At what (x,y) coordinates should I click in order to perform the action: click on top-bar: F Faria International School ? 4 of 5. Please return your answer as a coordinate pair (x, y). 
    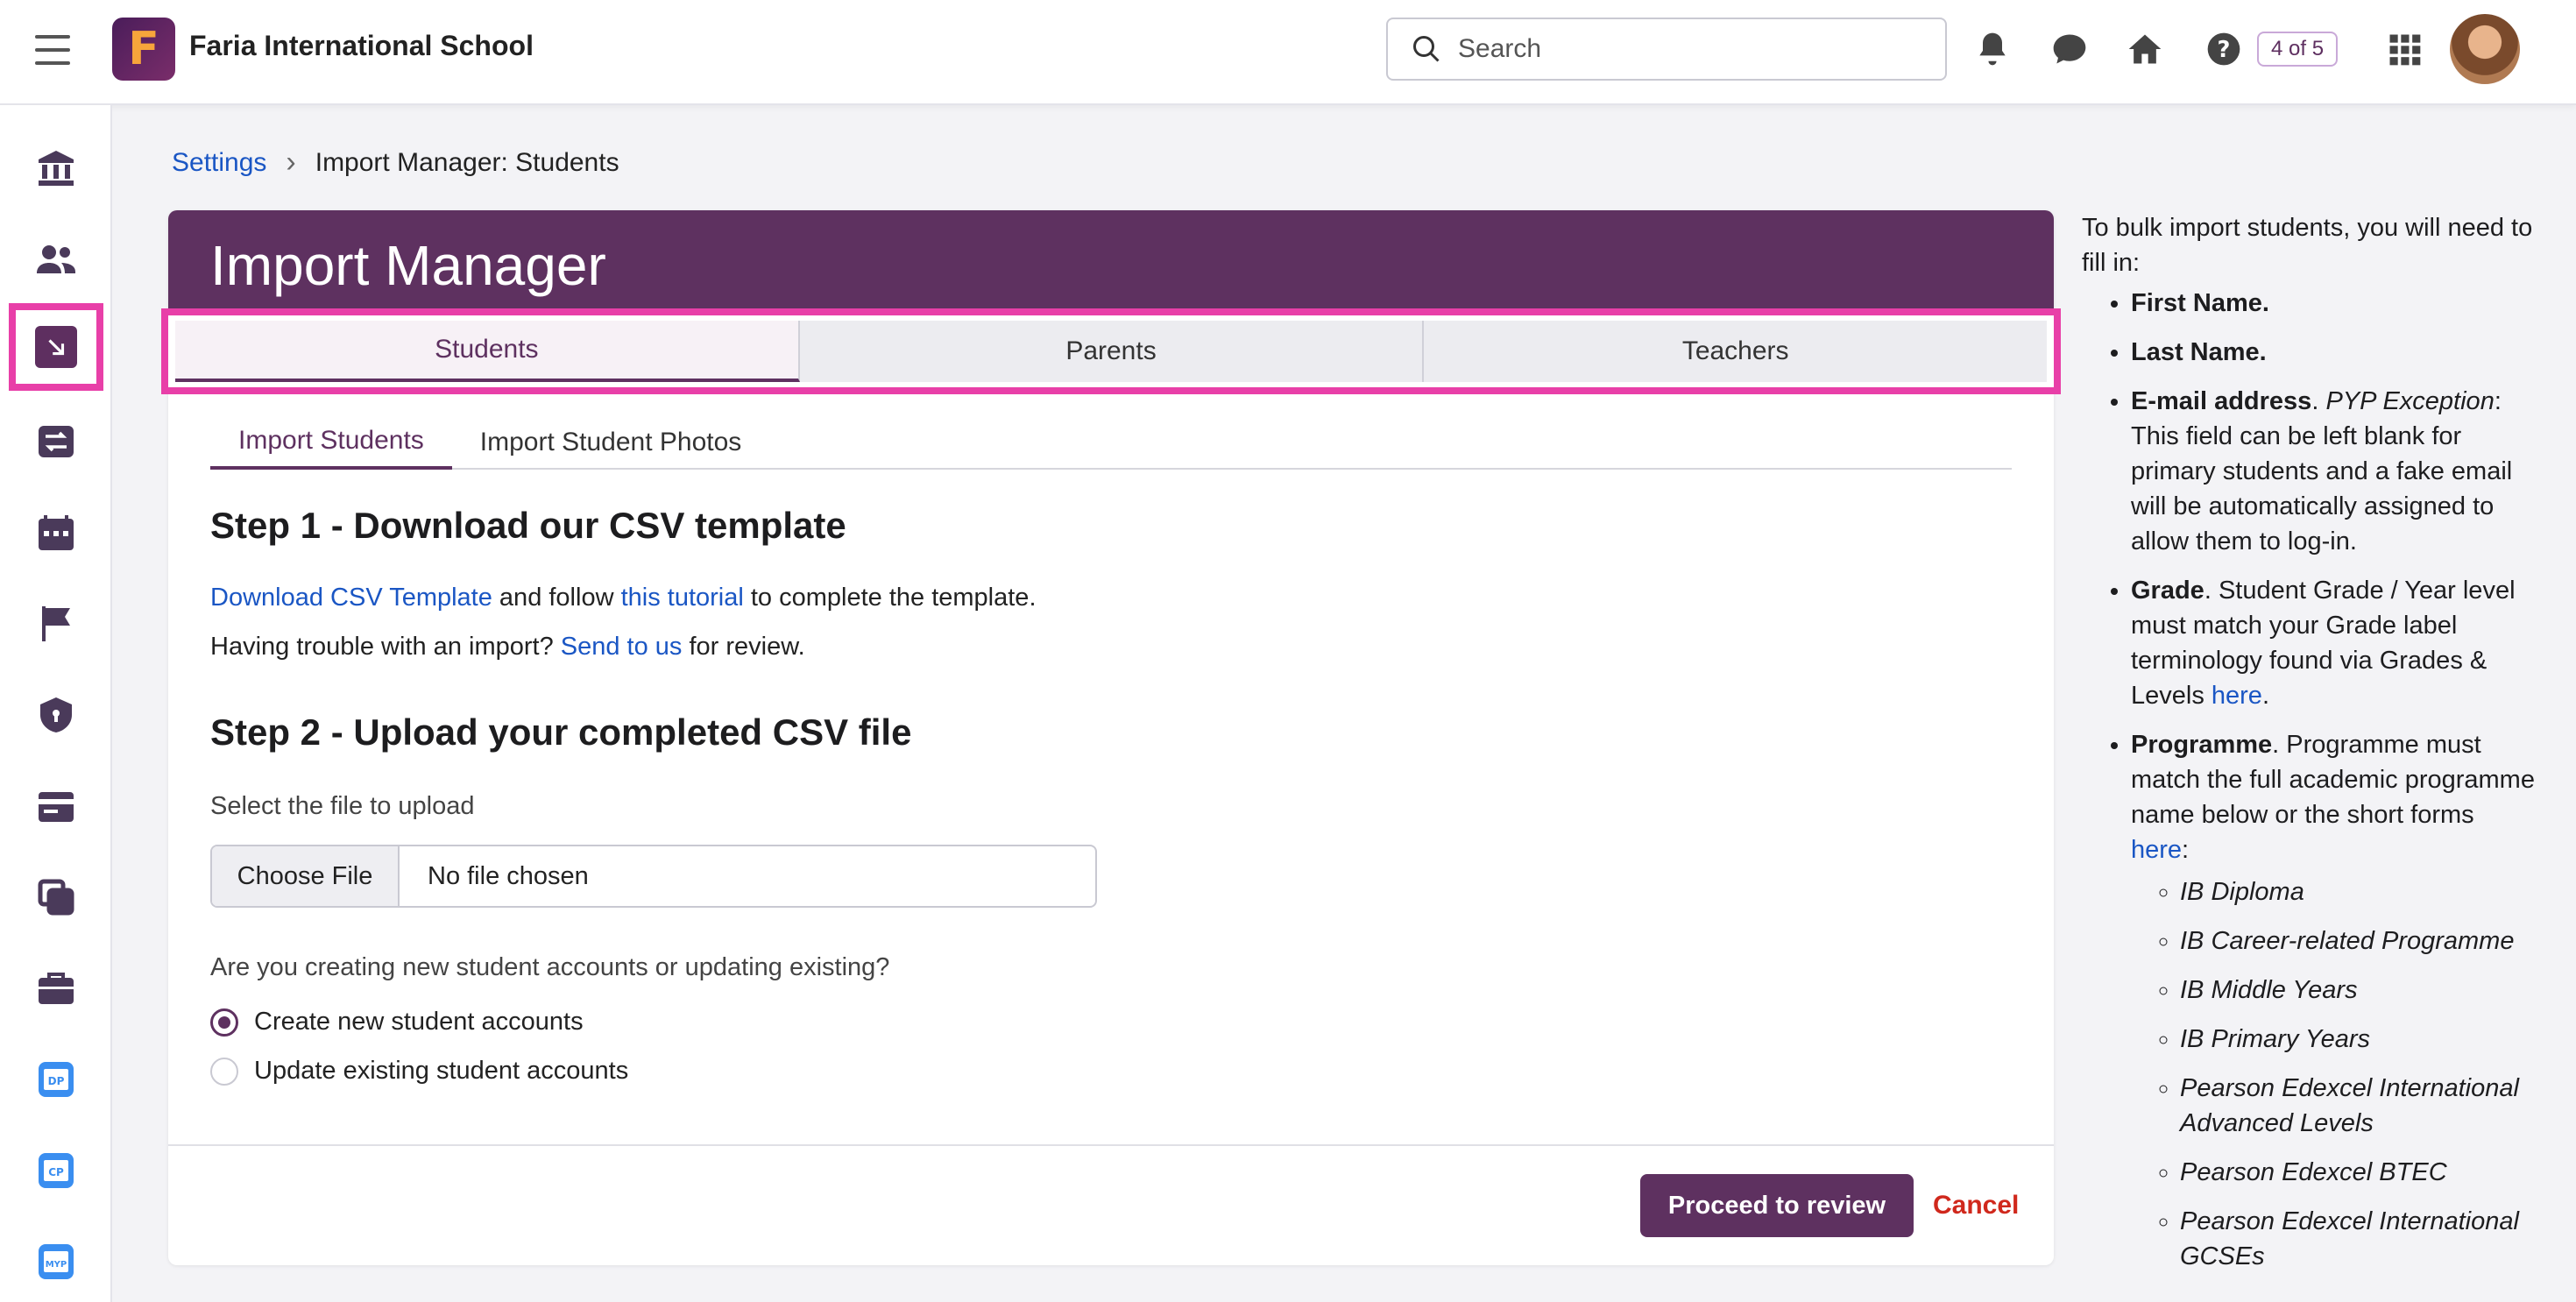
    Looking at the image, I should click on (1288, 52).